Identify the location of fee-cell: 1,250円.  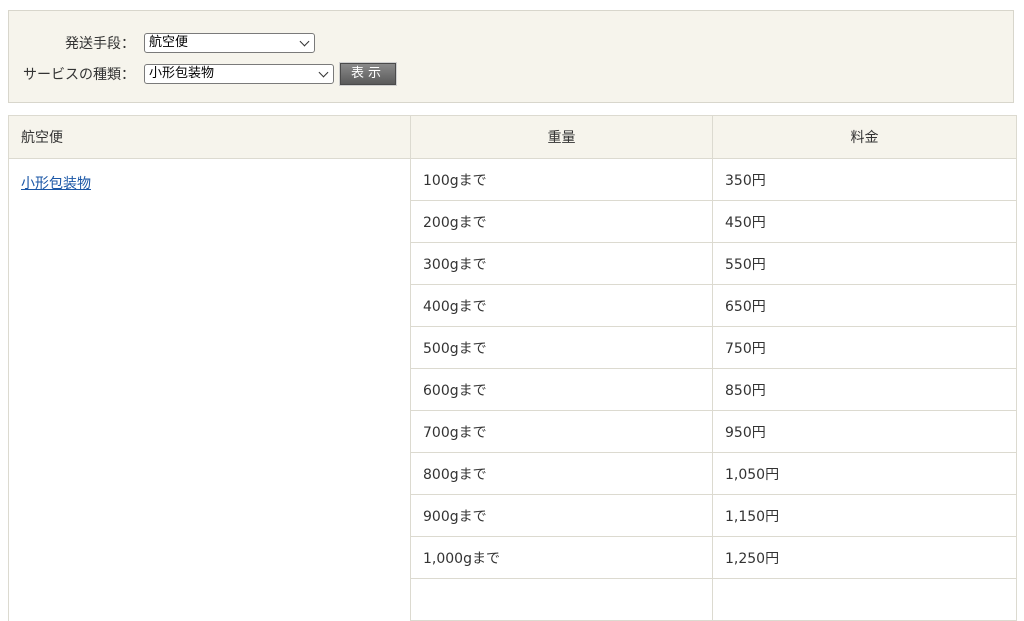
(864, 557).